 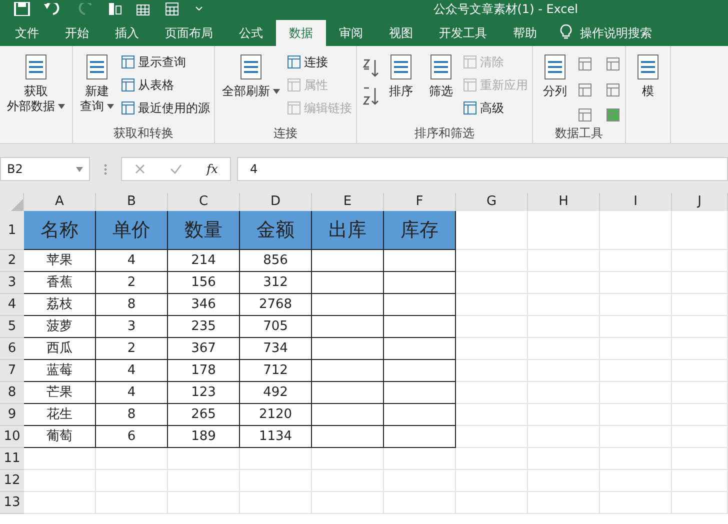 I want to click on ribbon-tab: 开发工具, so click(x=463, y=33).